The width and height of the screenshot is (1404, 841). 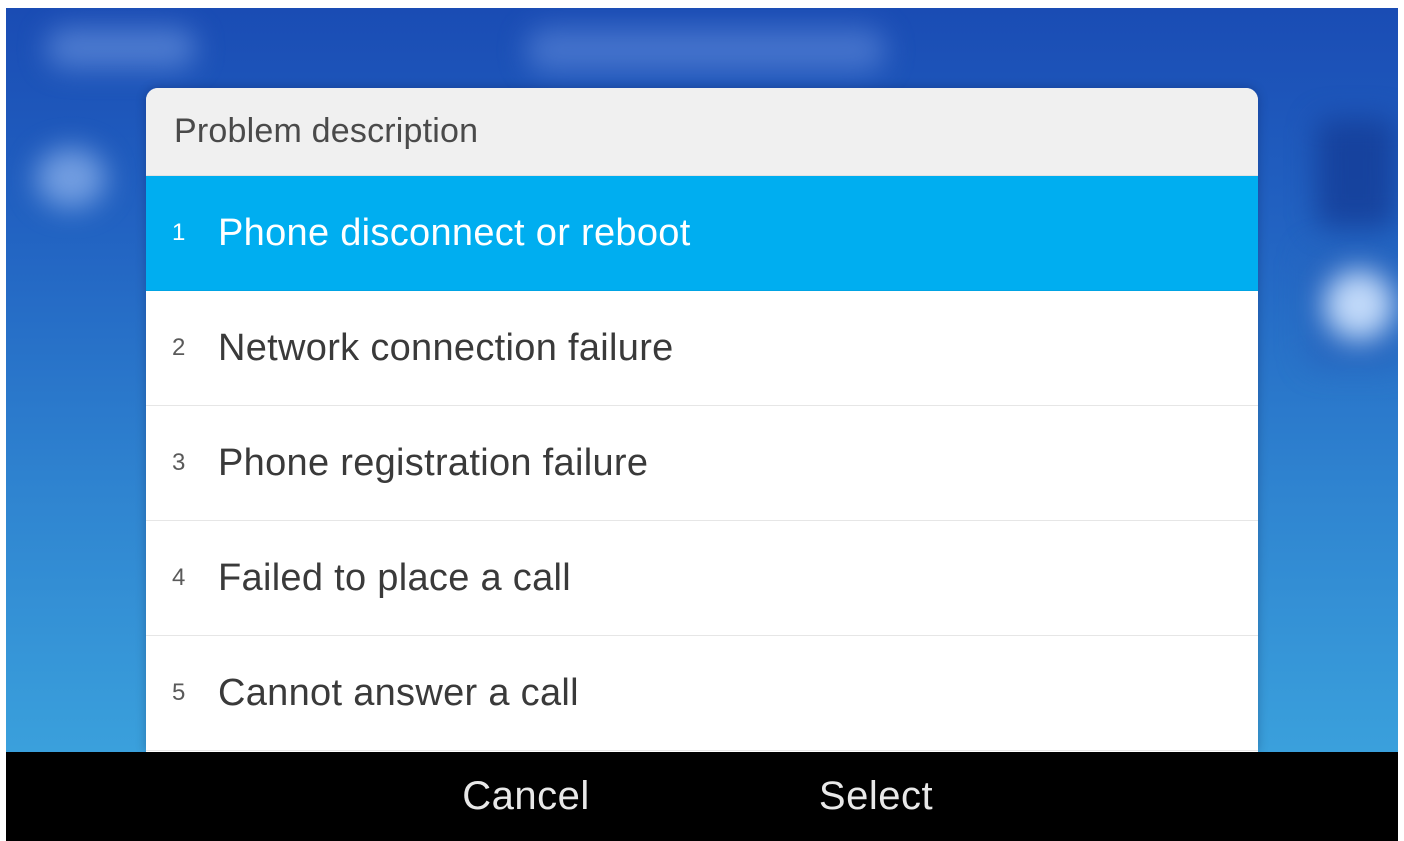 What do you see at coordinates (179, 347) in the screenshot?
I see `option-number: 2` at bounding box center [179, 347].